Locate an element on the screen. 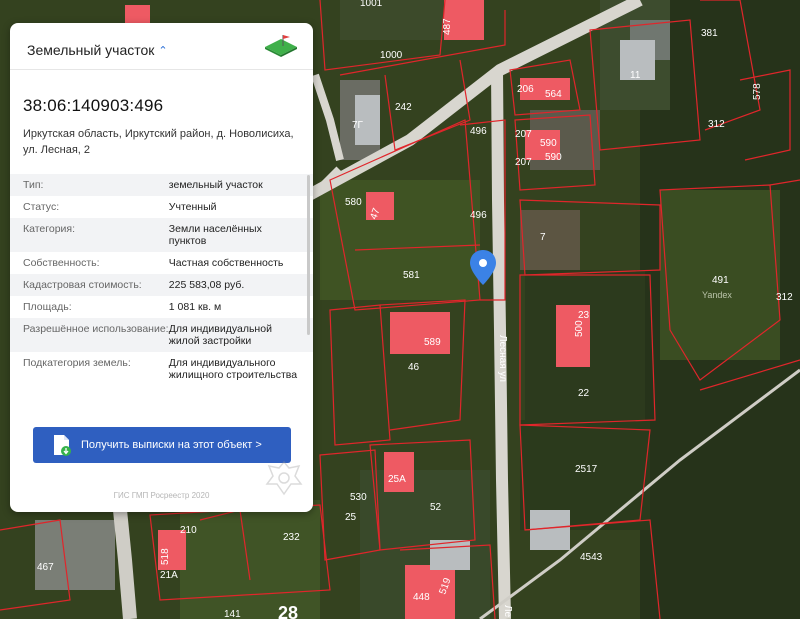 This screenshot has width=800, height=619. svg-text: 7 is located at coordinates (543, 237).